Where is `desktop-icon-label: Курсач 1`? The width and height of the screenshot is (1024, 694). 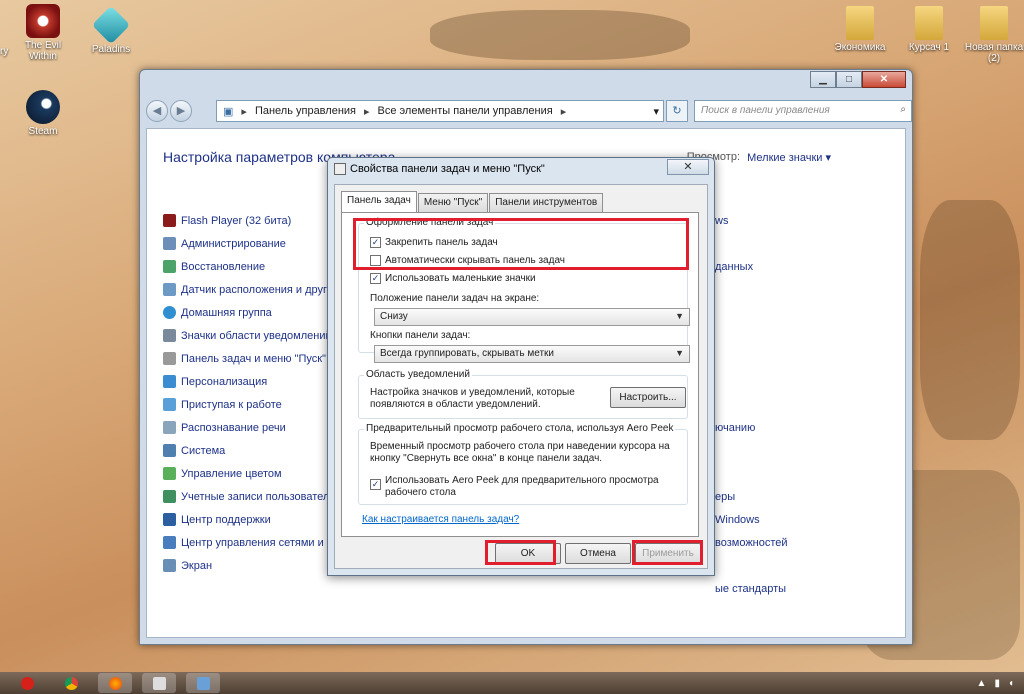 desktop-icon-label: Курсач 1 is located at coordinates (929, 47).